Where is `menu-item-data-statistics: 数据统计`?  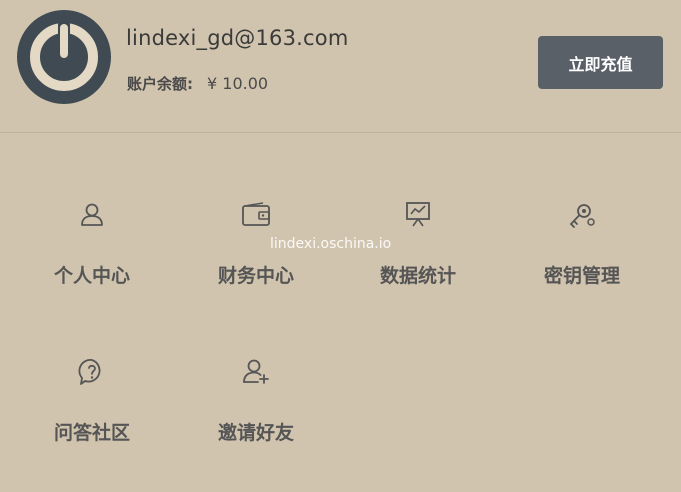 menu-item-data-statistics: 数据统计 is located at coordinates (418, 255).